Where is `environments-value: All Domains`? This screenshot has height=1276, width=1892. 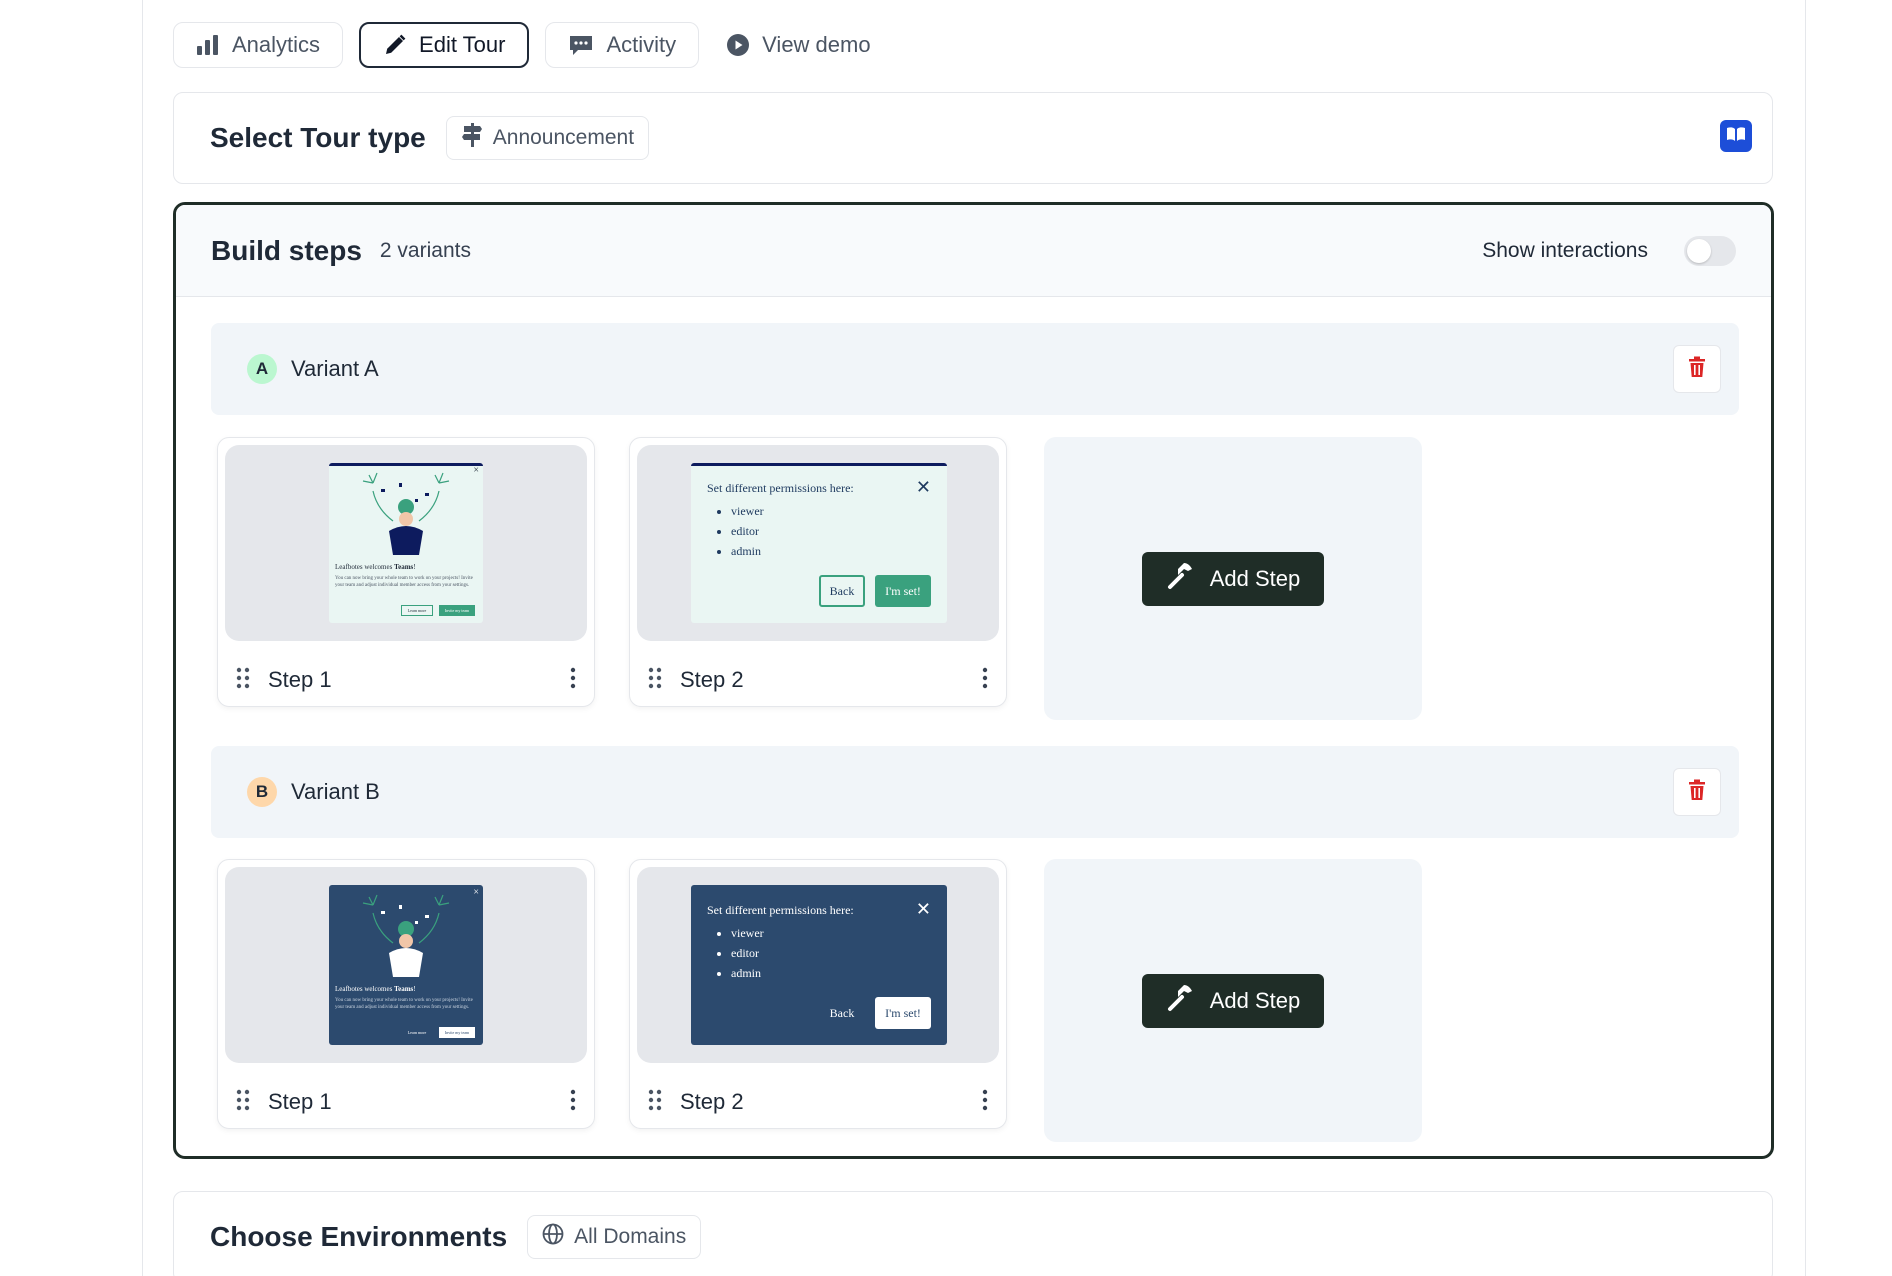
environments-value: All Domains is located at coordinates (630, 1236).